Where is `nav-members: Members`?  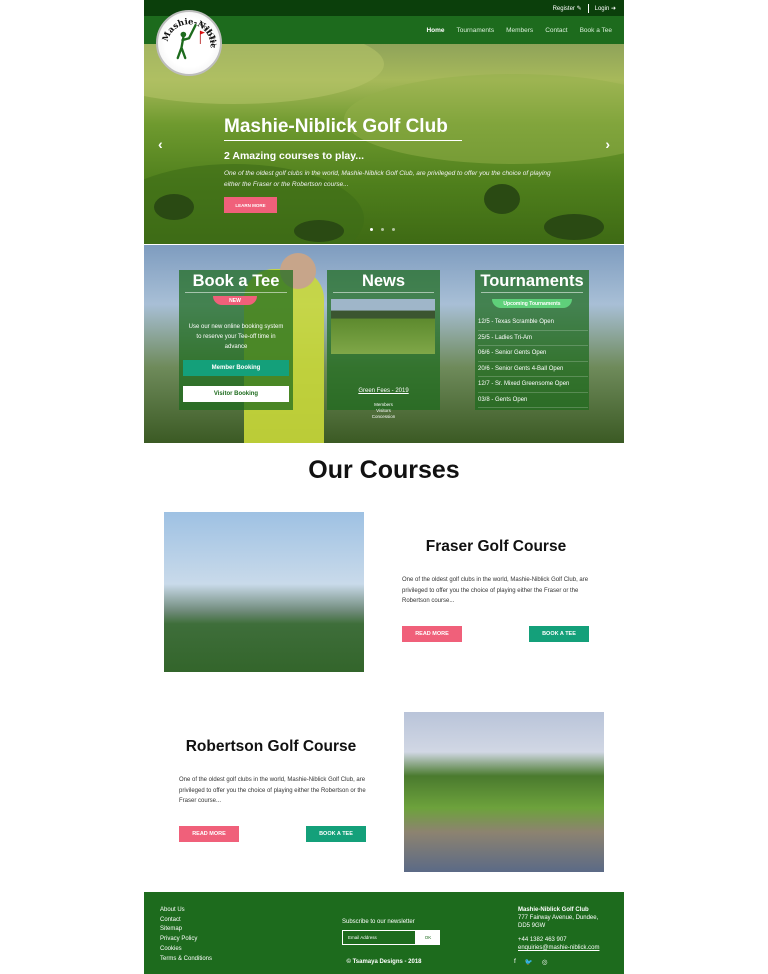
nav-members: Members is located at coordinates (519, 30).